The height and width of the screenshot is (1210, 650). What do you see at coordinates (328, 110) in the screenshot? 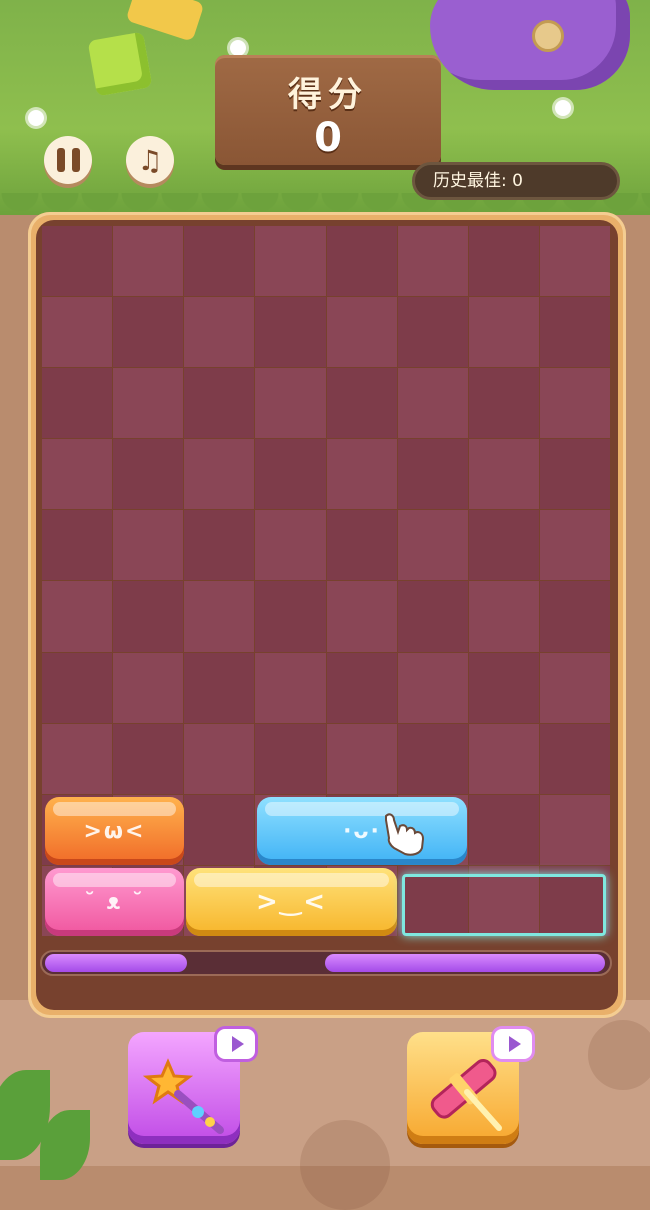
I see `score-sign: 得分 0` at bounding box center [328, 110].